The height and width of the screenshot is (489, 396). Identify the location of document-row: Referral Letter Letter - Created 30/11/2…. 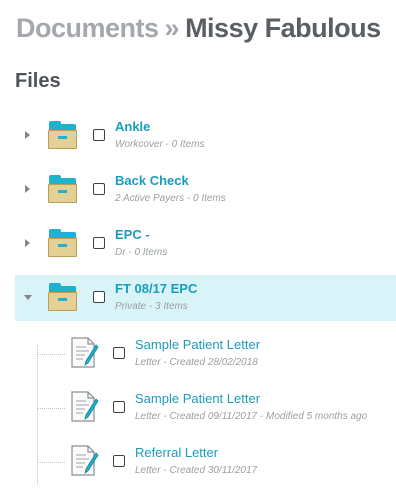
(205, 462).